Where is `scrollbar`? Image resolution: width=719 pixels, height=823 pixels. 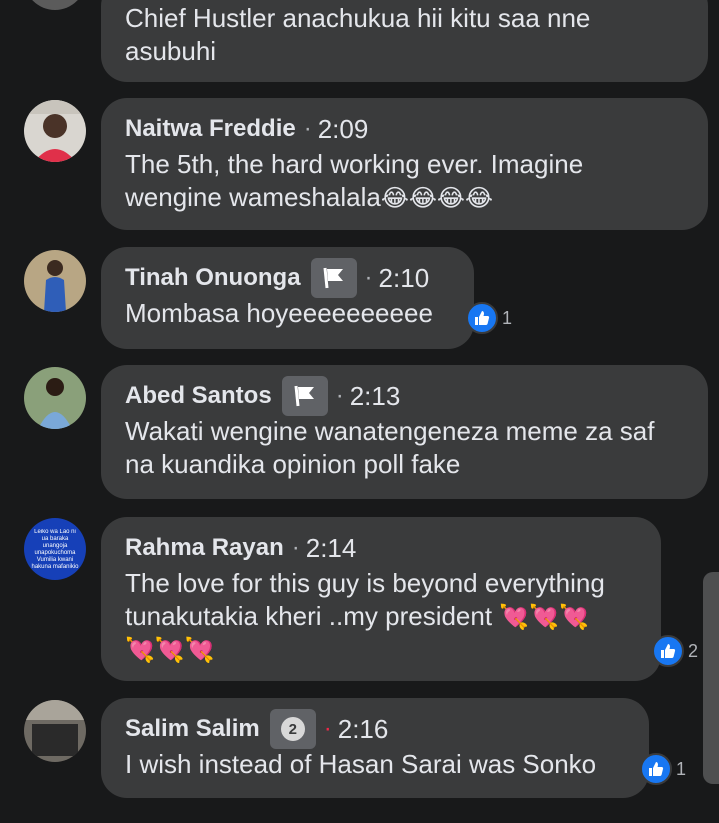 scrollbar is located at coordinates (711, 678).